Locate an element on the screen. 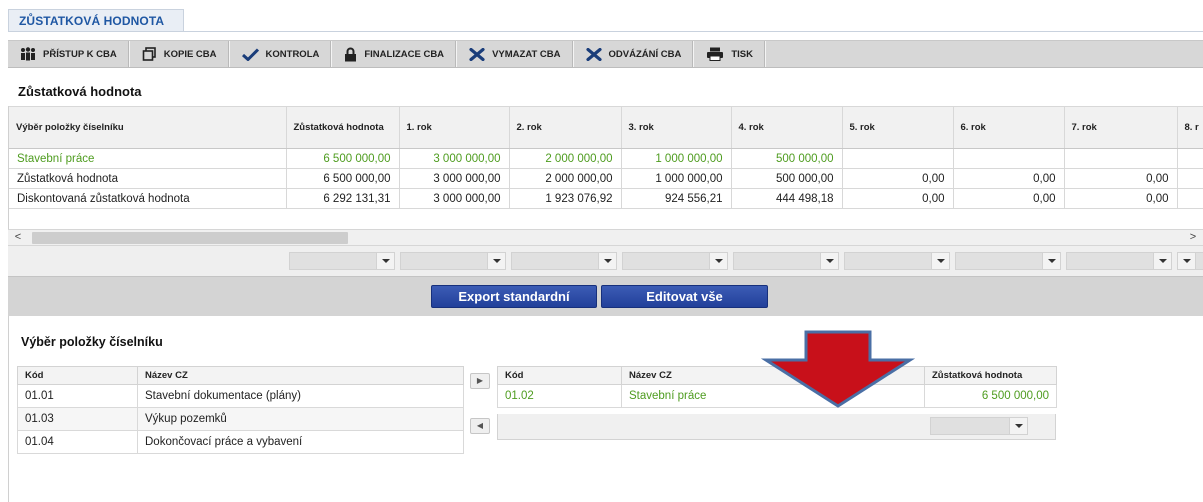 Image resolution: width=1203 pixels, height=502 pixels. move-right-button: ▶ is located at coordinates (480, 381).